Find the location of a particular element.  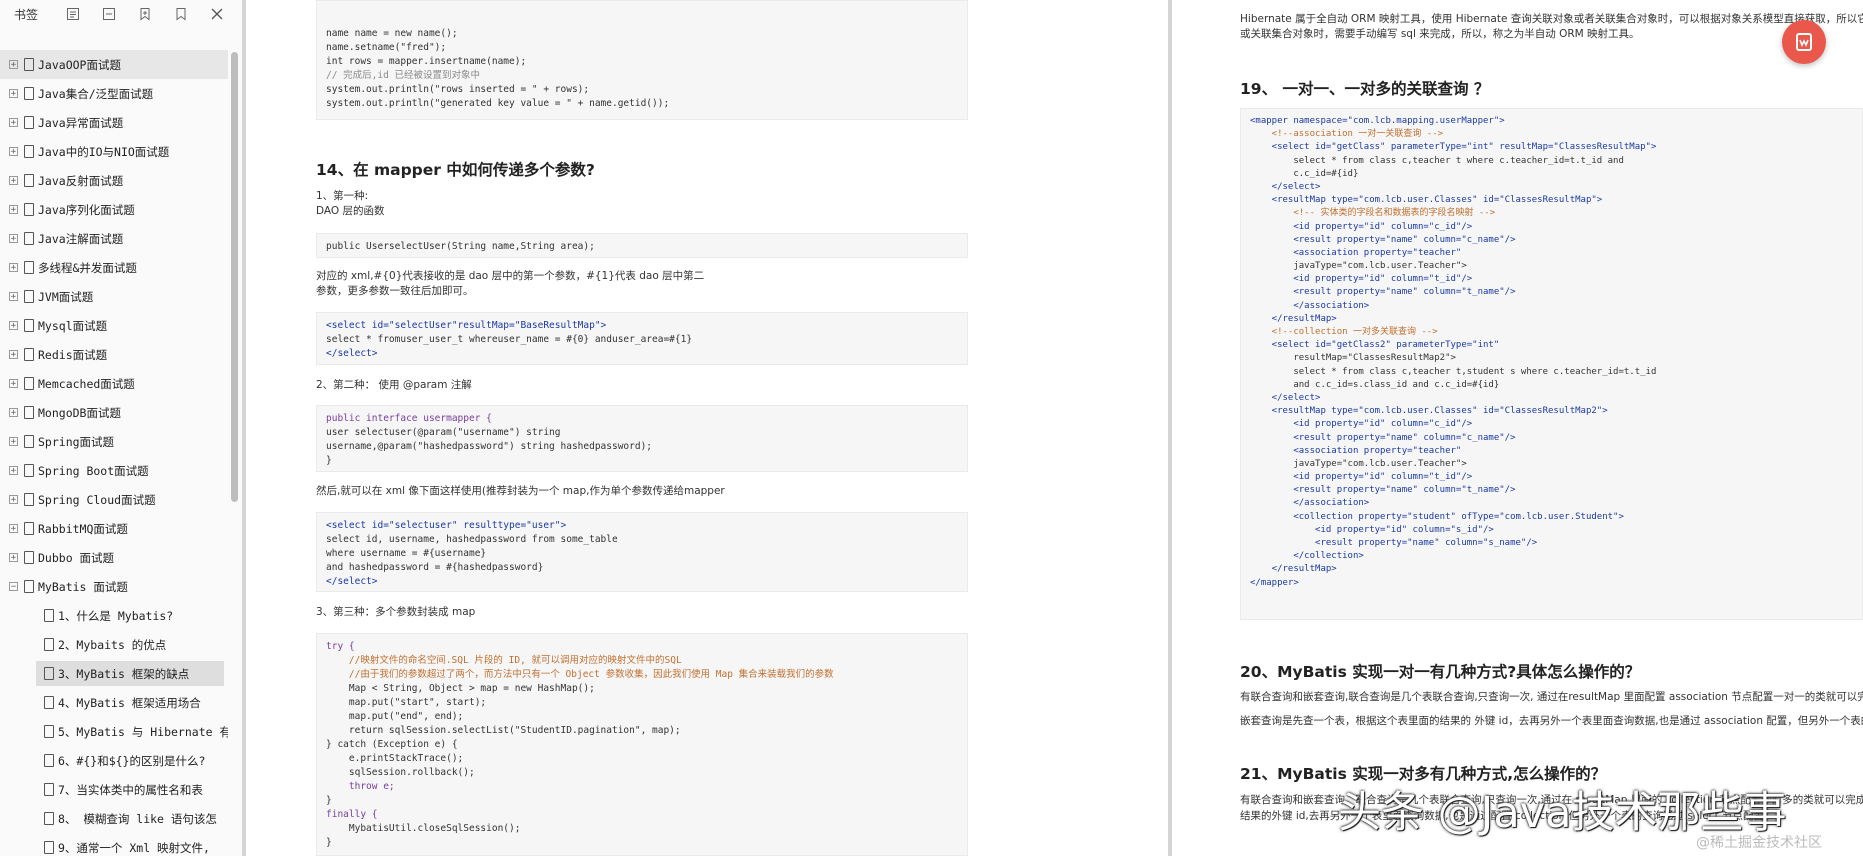

bookmark-label: 8、 模糊查询 like 语句该怎 is located at coordinates (137, 818).